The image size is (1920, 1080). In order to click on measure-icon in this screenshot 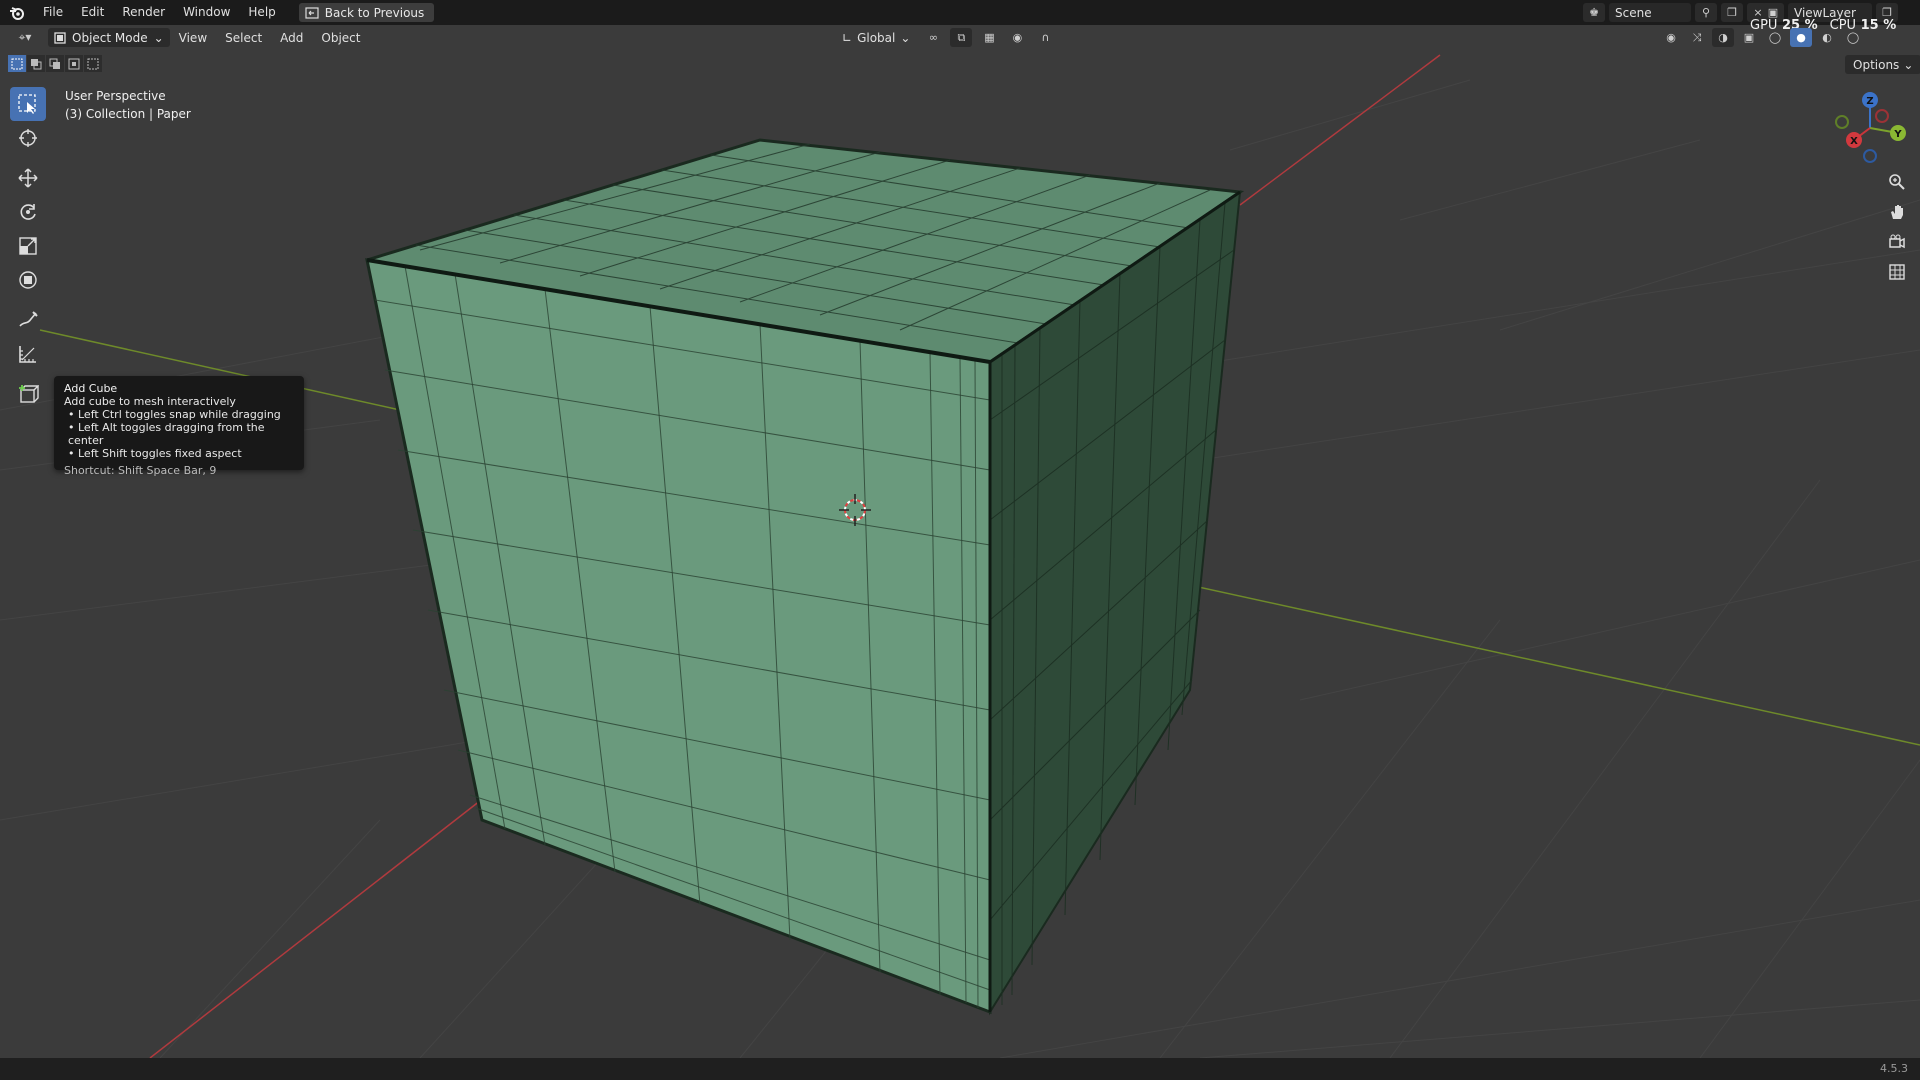, I will do `click(27, 354)`.